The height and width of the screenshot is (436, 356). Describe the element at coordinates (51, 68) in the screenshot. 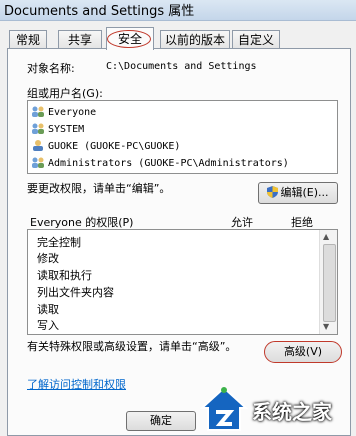

I see `object-name-label: 对象名称:` at that location.